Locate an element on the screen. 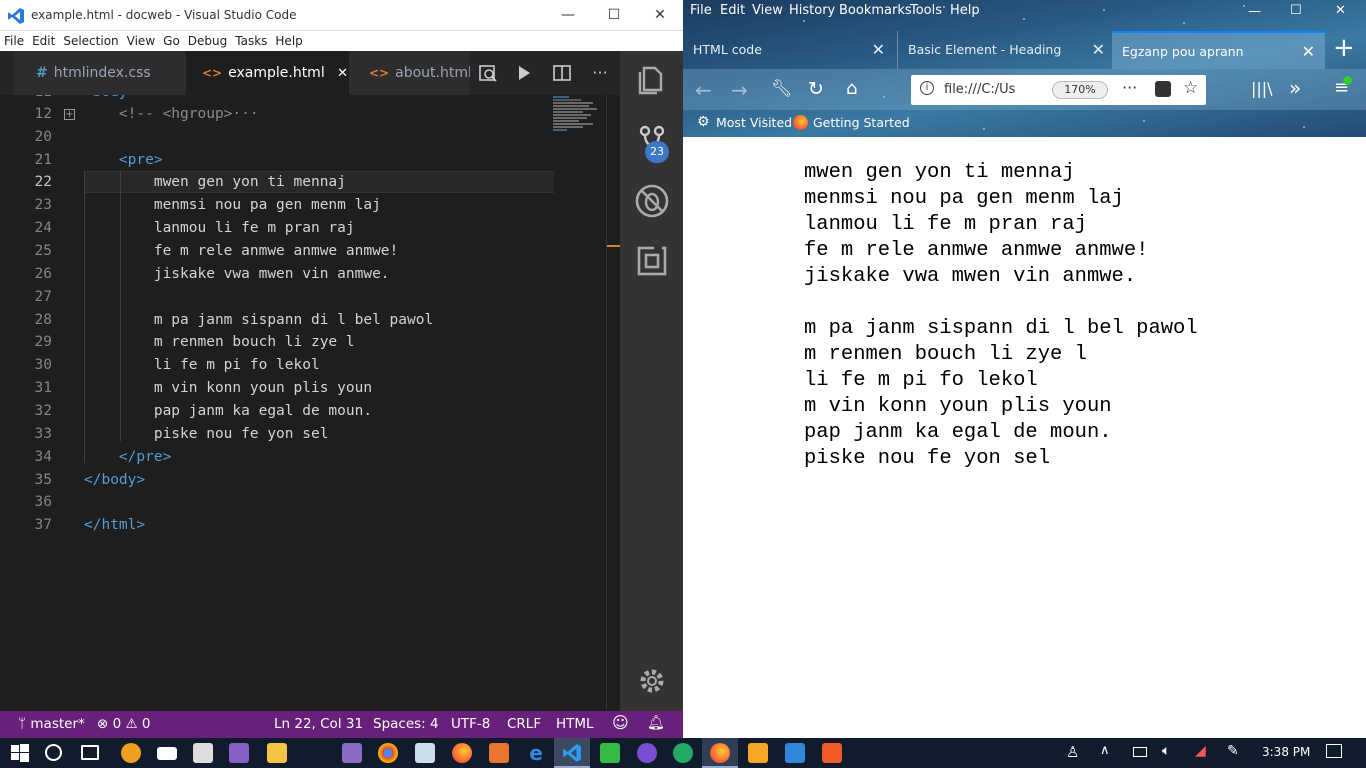 The height and width of the screenshot is (768, 1366). firefox-window-icon is located at coordinates (720, 753).